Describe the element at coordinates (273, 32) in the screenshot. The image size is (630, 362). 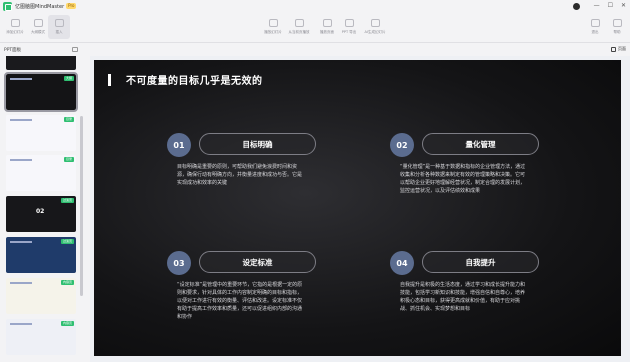
I see `toolbar-label: 播放幻灯片` at that location.